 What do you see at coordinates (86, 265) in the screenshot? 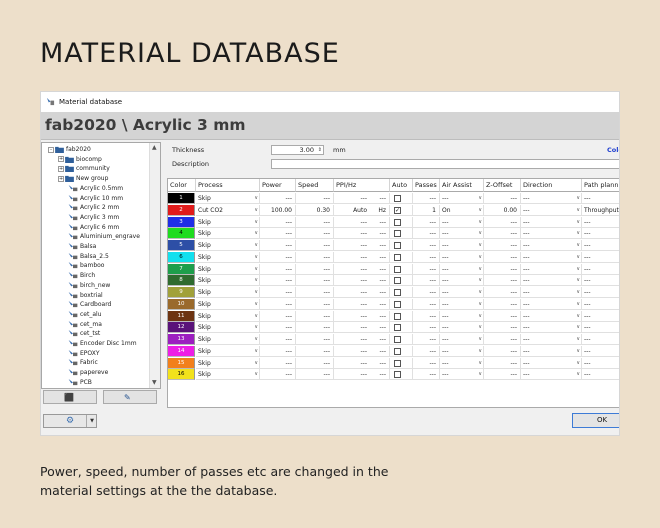
I see `tree-item-material: bamboo` at bounding box center [86, 265].